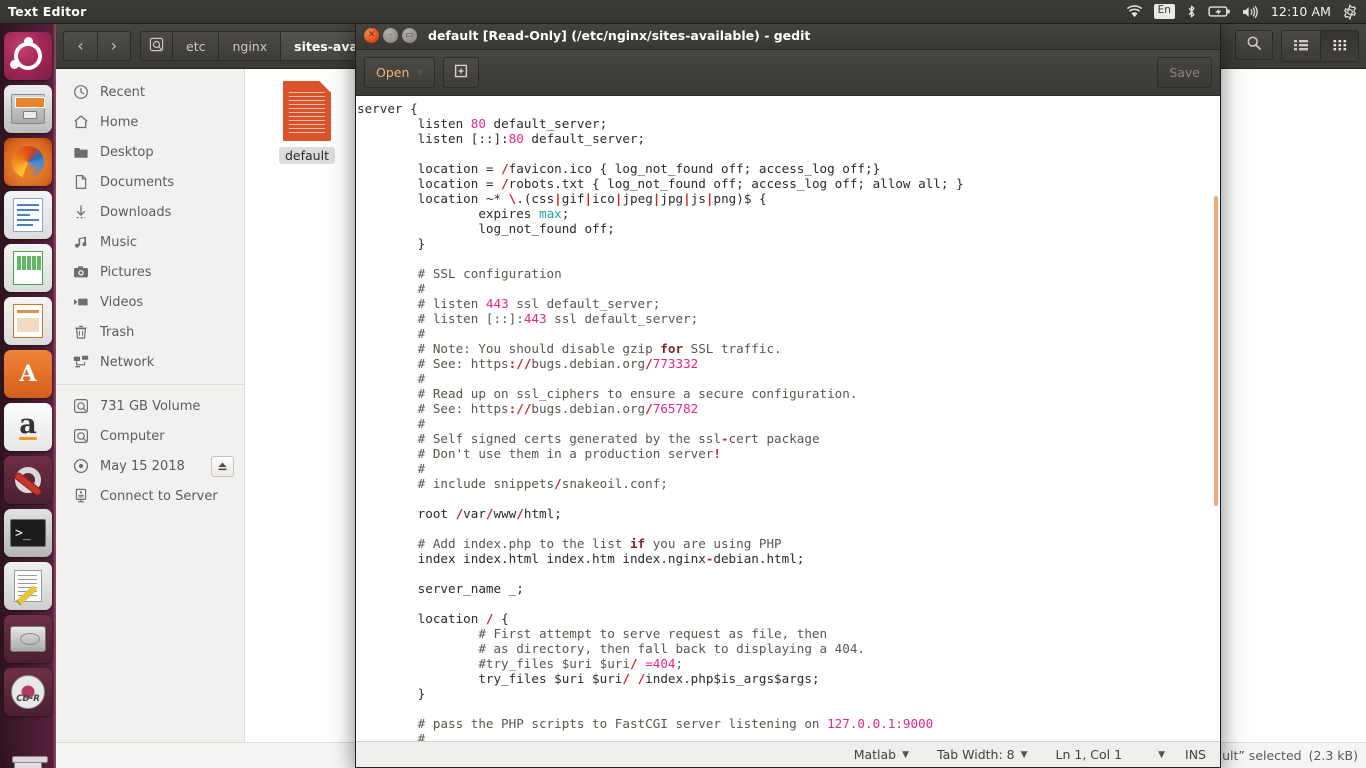 The height and width of the screenshot is (768, 1366). I want to click on calc-icon, so click(28, 268).